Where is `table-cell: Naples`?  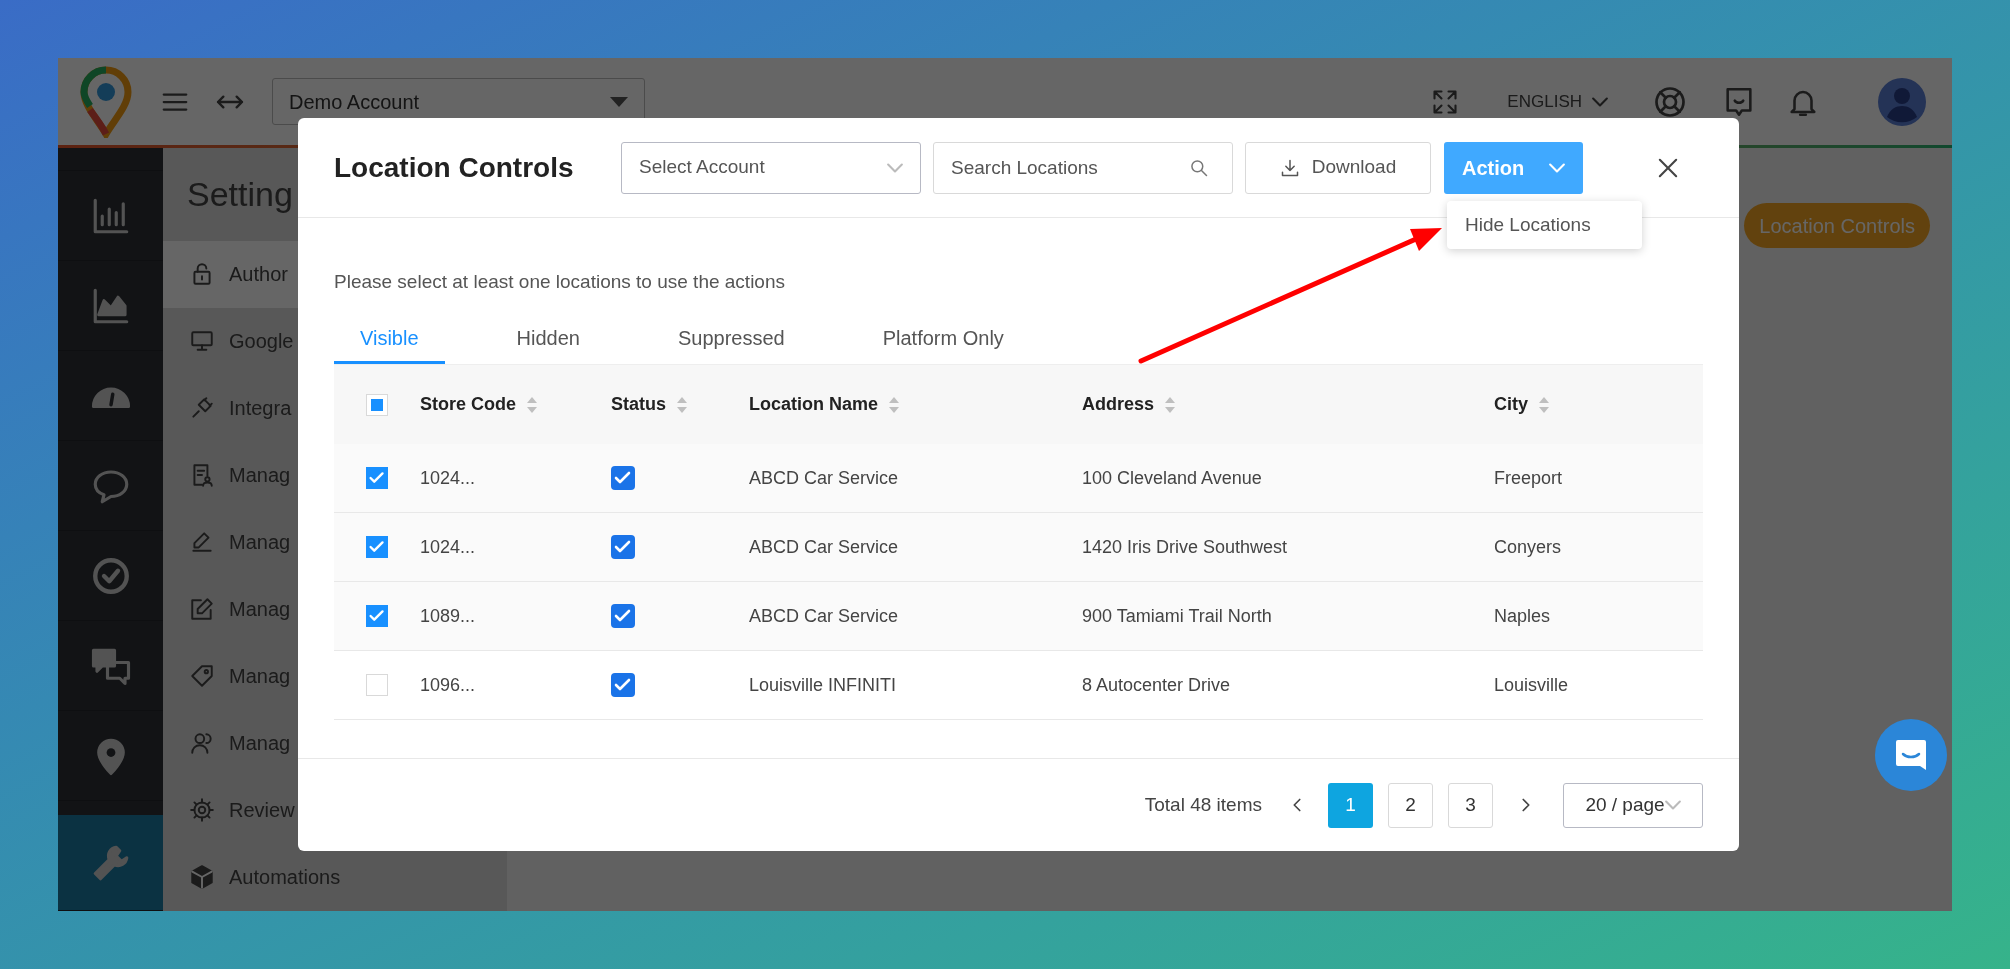 table-cell: Naples is located at coordinates (1522, 615).